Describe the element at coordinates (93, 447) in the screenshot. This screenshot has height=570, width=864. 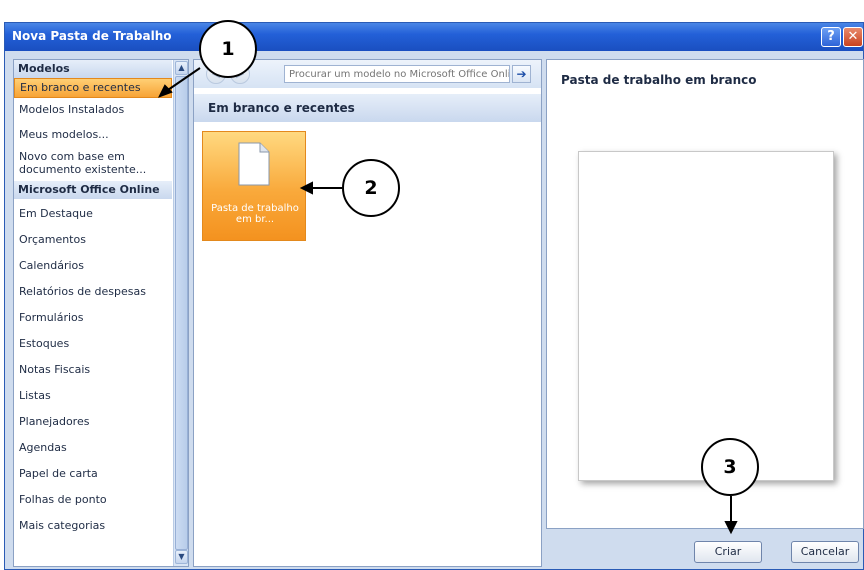
I see `category-agendas: Agendas` at that location.